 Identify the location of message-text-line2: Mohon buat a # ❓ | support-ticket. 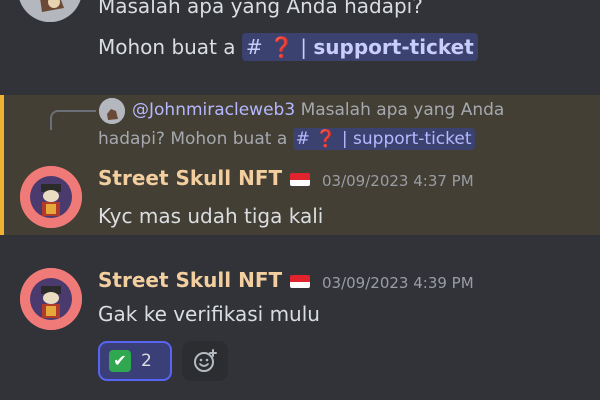
(288, 47).